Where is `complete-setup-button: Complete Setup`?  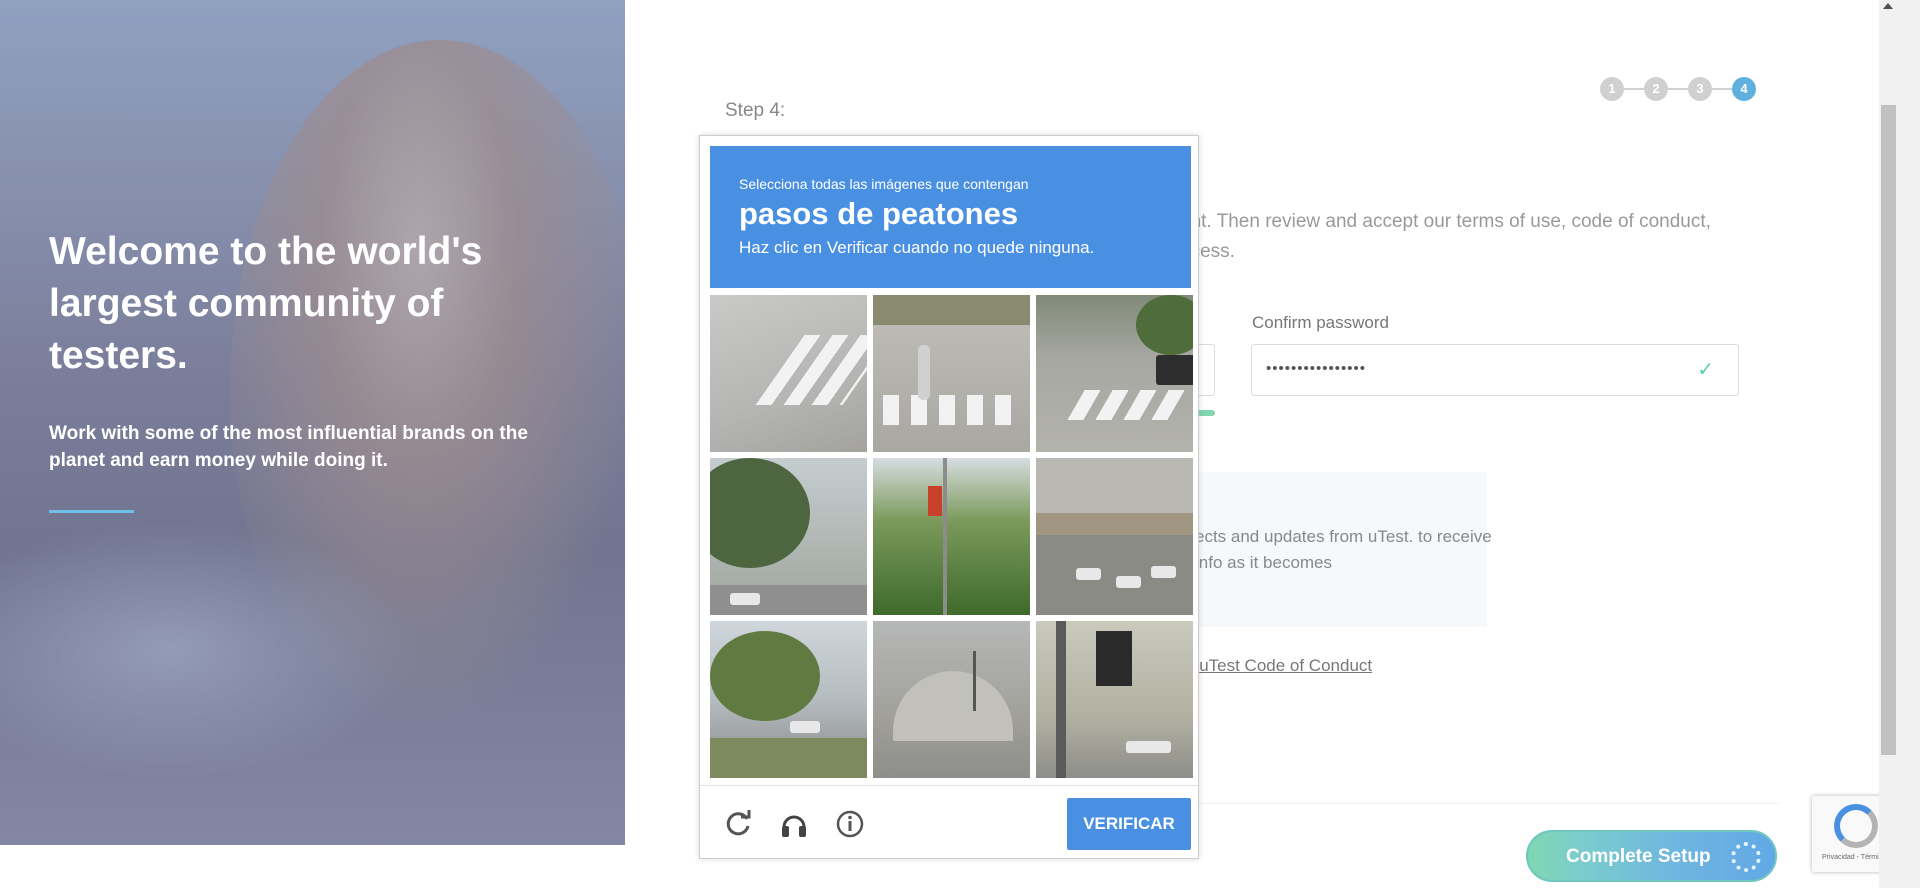
complete-setup-button: Complete Setup is located at coordinates (1651, 856).